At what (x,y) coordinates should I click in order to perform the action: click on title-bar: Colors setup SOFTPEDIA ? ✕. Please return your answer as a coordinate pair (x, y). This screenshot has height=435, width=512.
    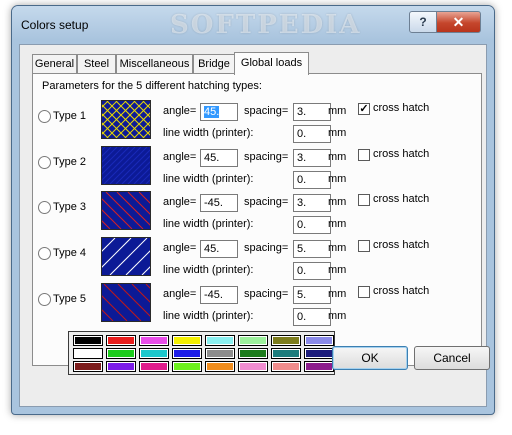
    Looking at the image, I should click on (253, 23).